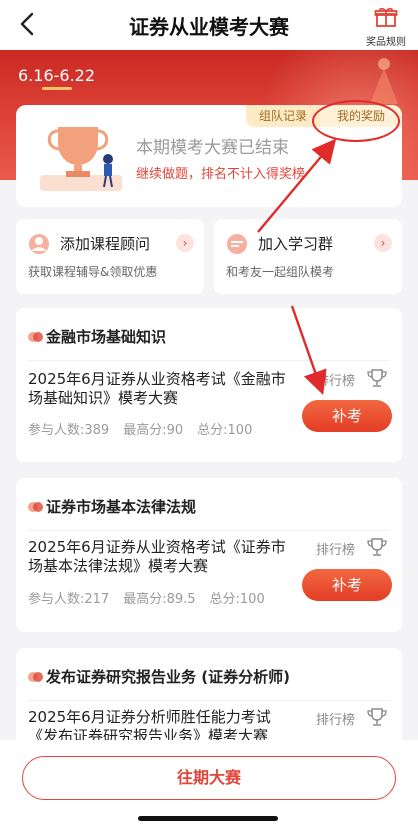  Describe the element at coordinates (386, 42) in the screenshot. I see `prize-rules-label: 奖品规则` at that location.